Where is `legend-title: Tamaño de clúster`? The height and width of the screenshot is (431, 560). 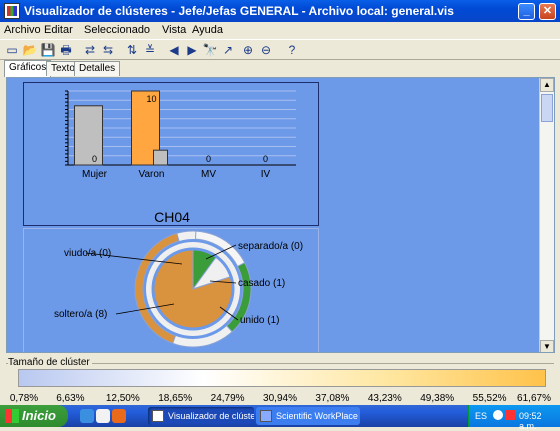 legend-title: Tamaño de clúster is located at coordinates (50, 362).